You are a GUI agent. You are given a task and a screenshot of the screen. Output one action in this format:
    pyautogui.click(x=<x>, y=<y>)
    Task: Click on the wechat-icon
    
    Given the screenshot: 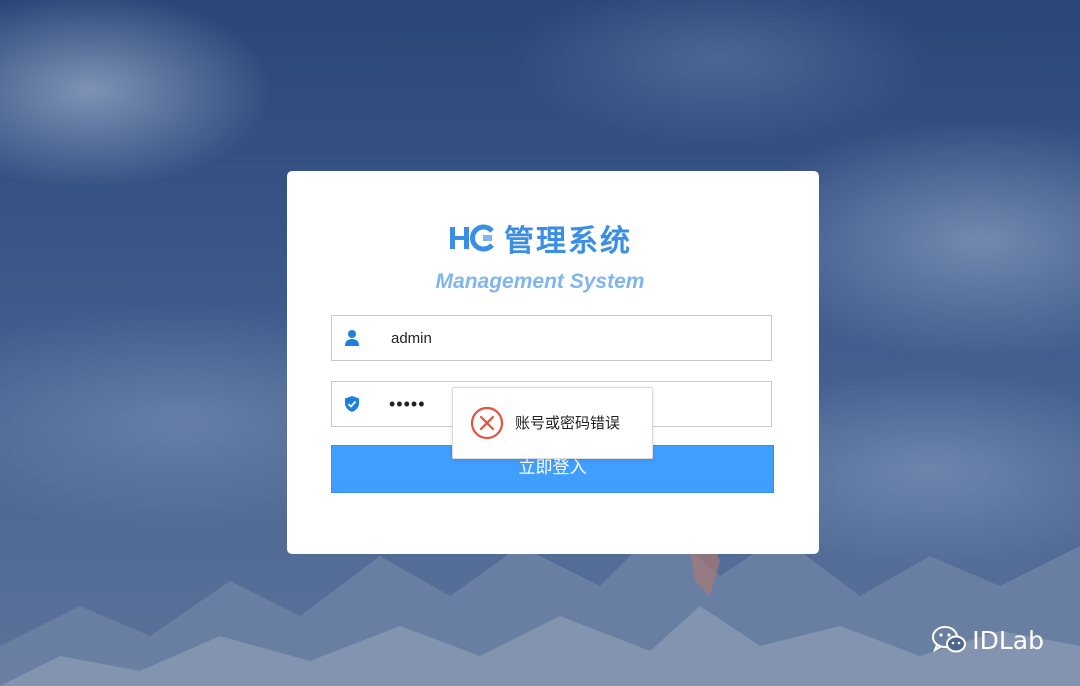 What is the action you would take?
    pyautogui.click(x=949, y=639)
    